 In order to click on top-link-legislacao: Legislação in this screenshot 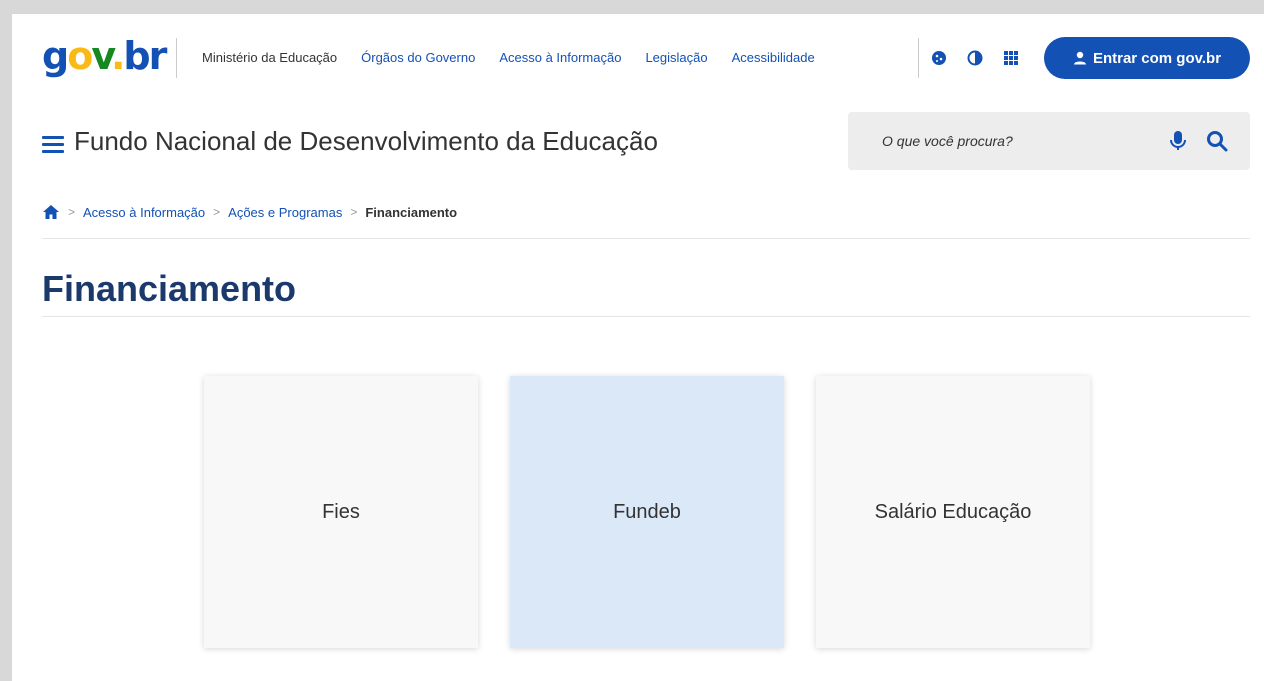, I will do `click(676, 57)`.